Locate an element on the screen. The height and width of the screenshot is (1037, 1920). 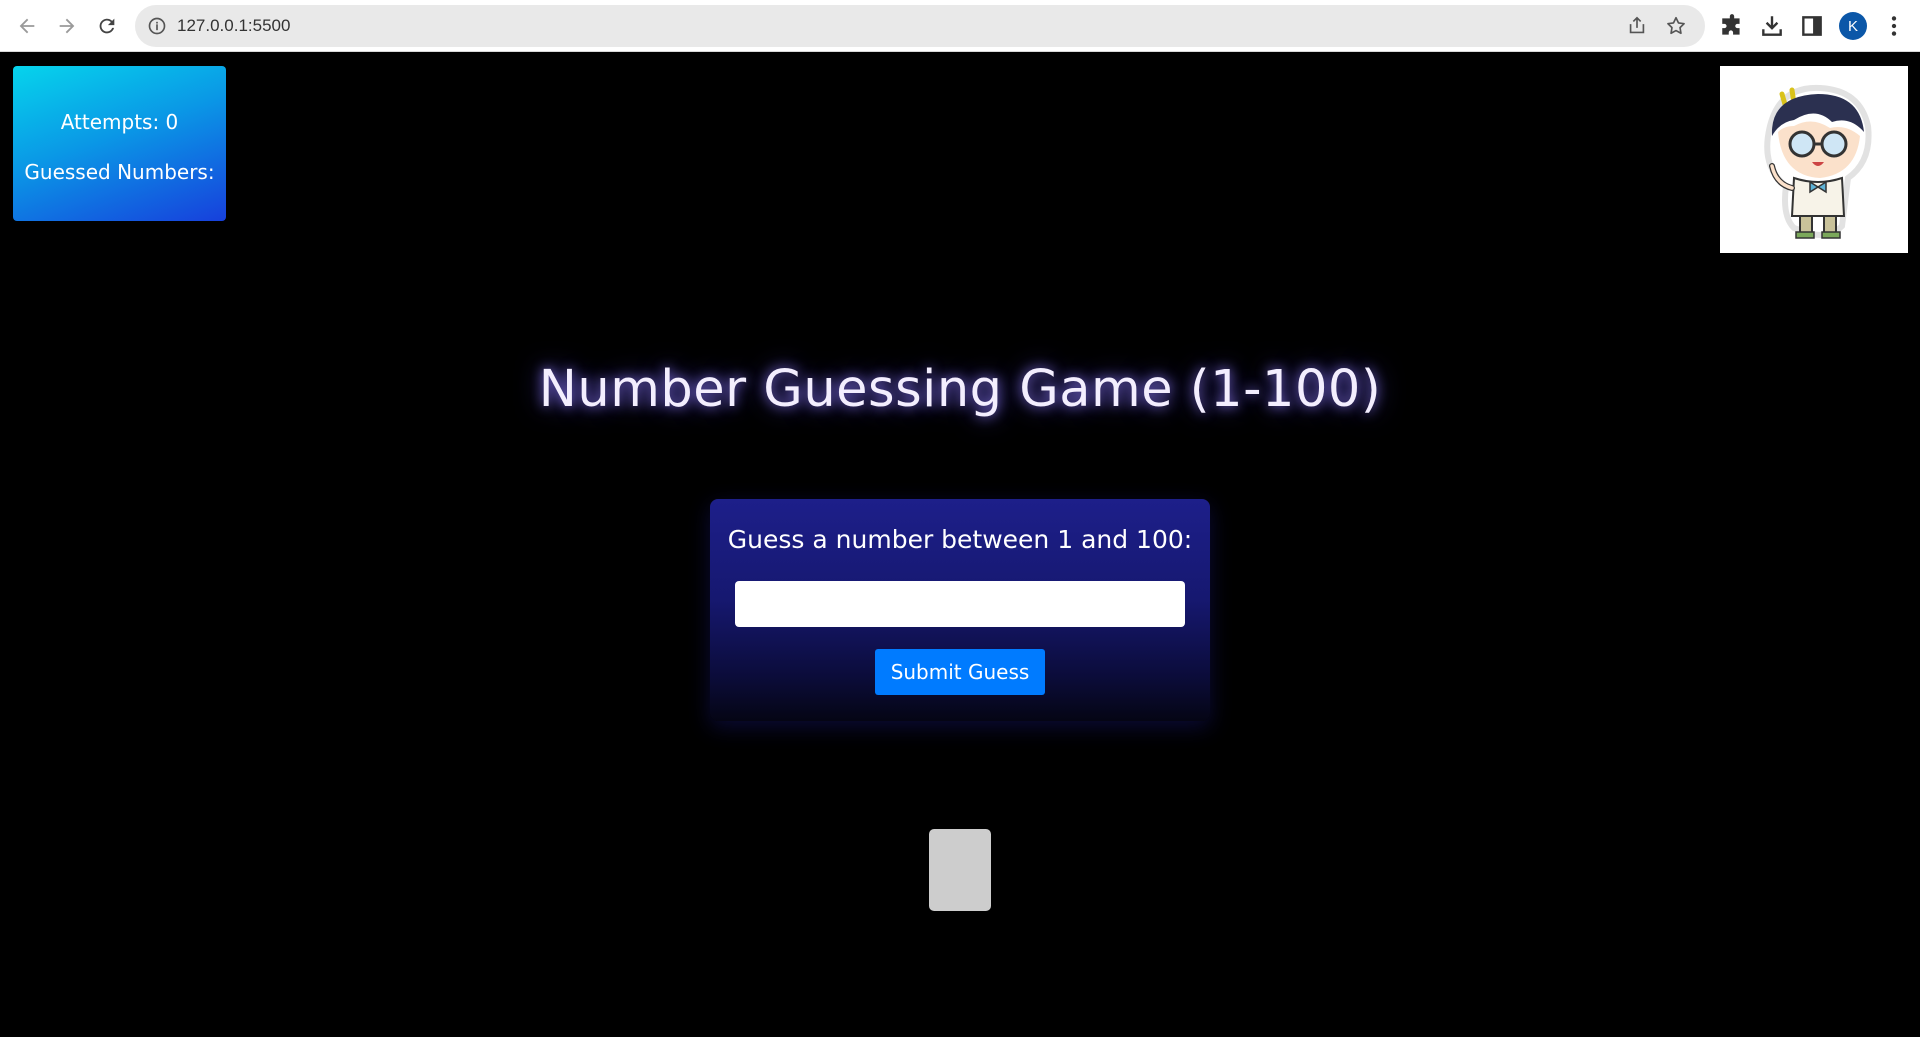
stats-panel: Attempts: 0 Guessed Numbers: is located at coordinates (119, 143).